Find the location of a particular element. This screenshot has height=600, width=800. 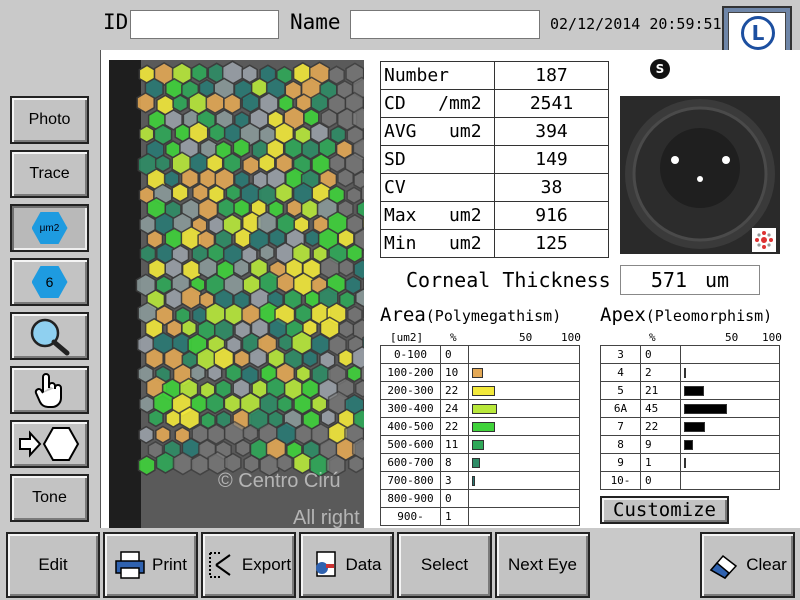

name-label: Name is located at coordinates (315, 22).